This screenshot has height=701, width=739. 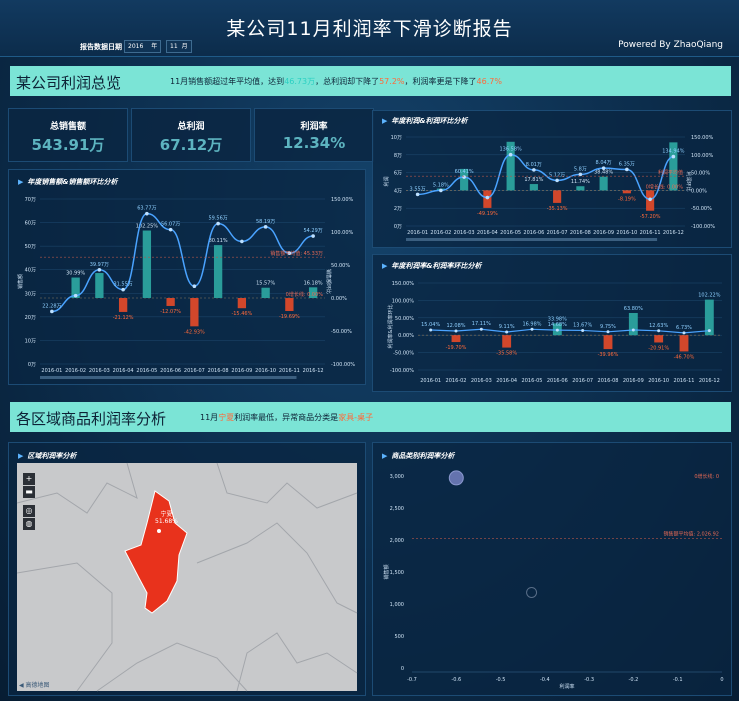 I want to click on value-label: 39.97万, so click(x=99, y=265).